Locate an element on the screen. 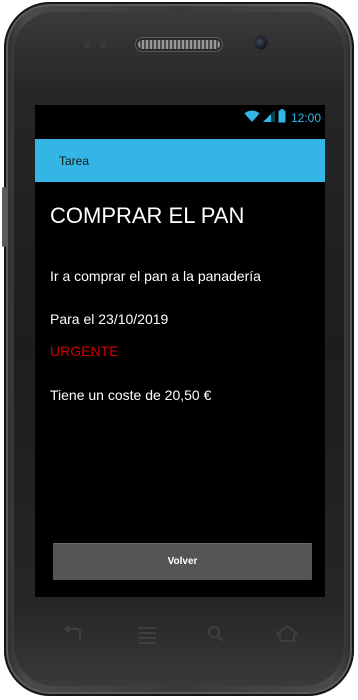  back-button: Volver is located at coordinates (182, 561).